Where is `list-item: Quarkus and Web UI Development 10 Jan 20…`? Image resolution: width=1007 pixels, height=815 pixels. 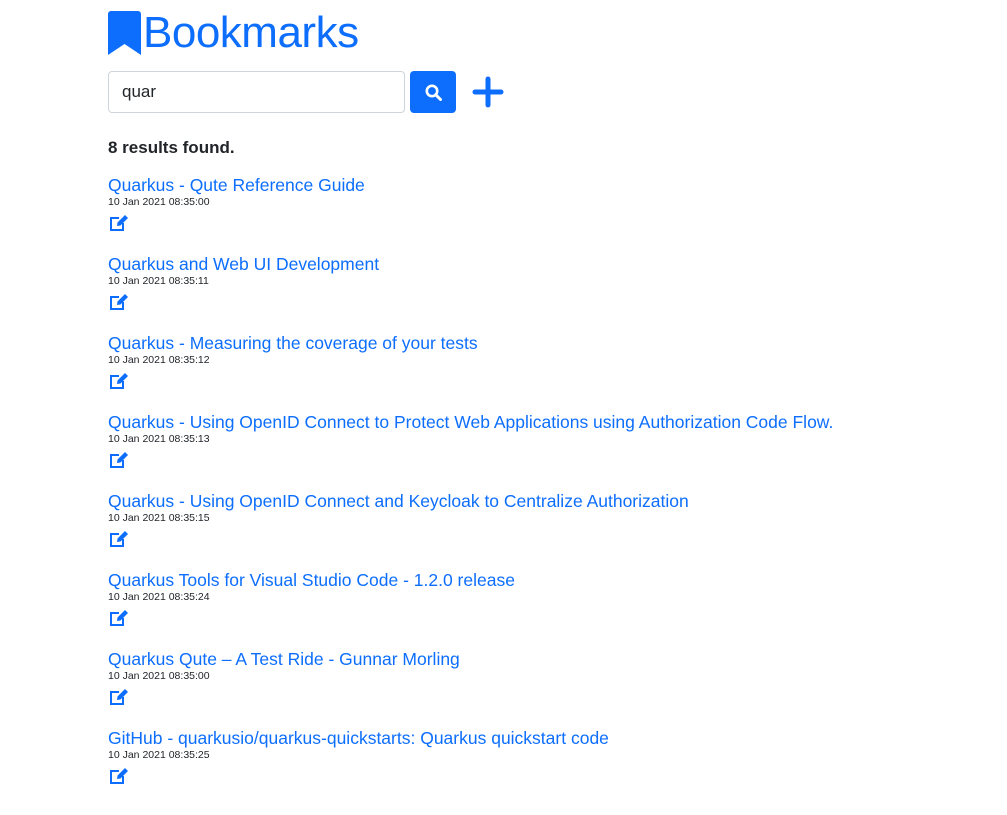
list-item: Quarkus and Web UI Development 10 Jan 20… is located at coordinates (548, 292).